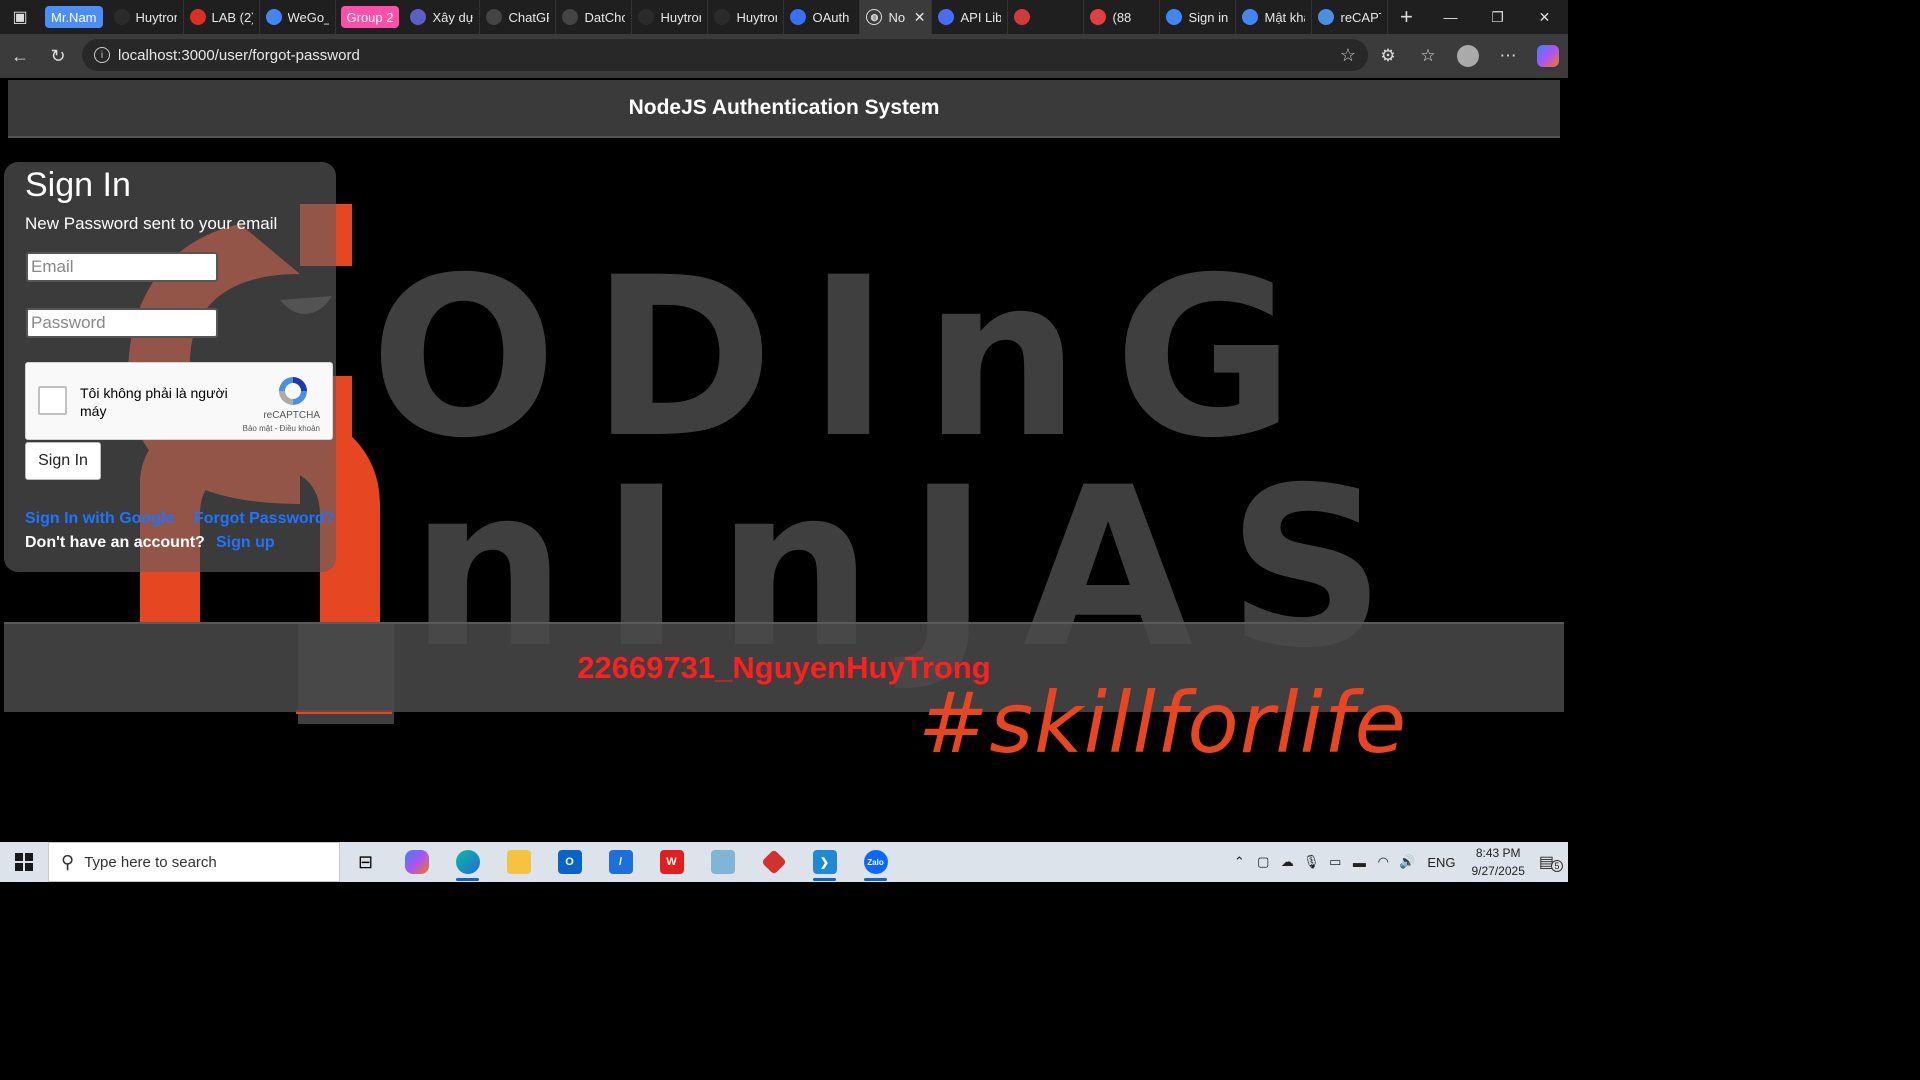 Image resolution: width=1920 pixels, height=1080 pixels. I want to click on site-info-icon: i, so click(102, 55).